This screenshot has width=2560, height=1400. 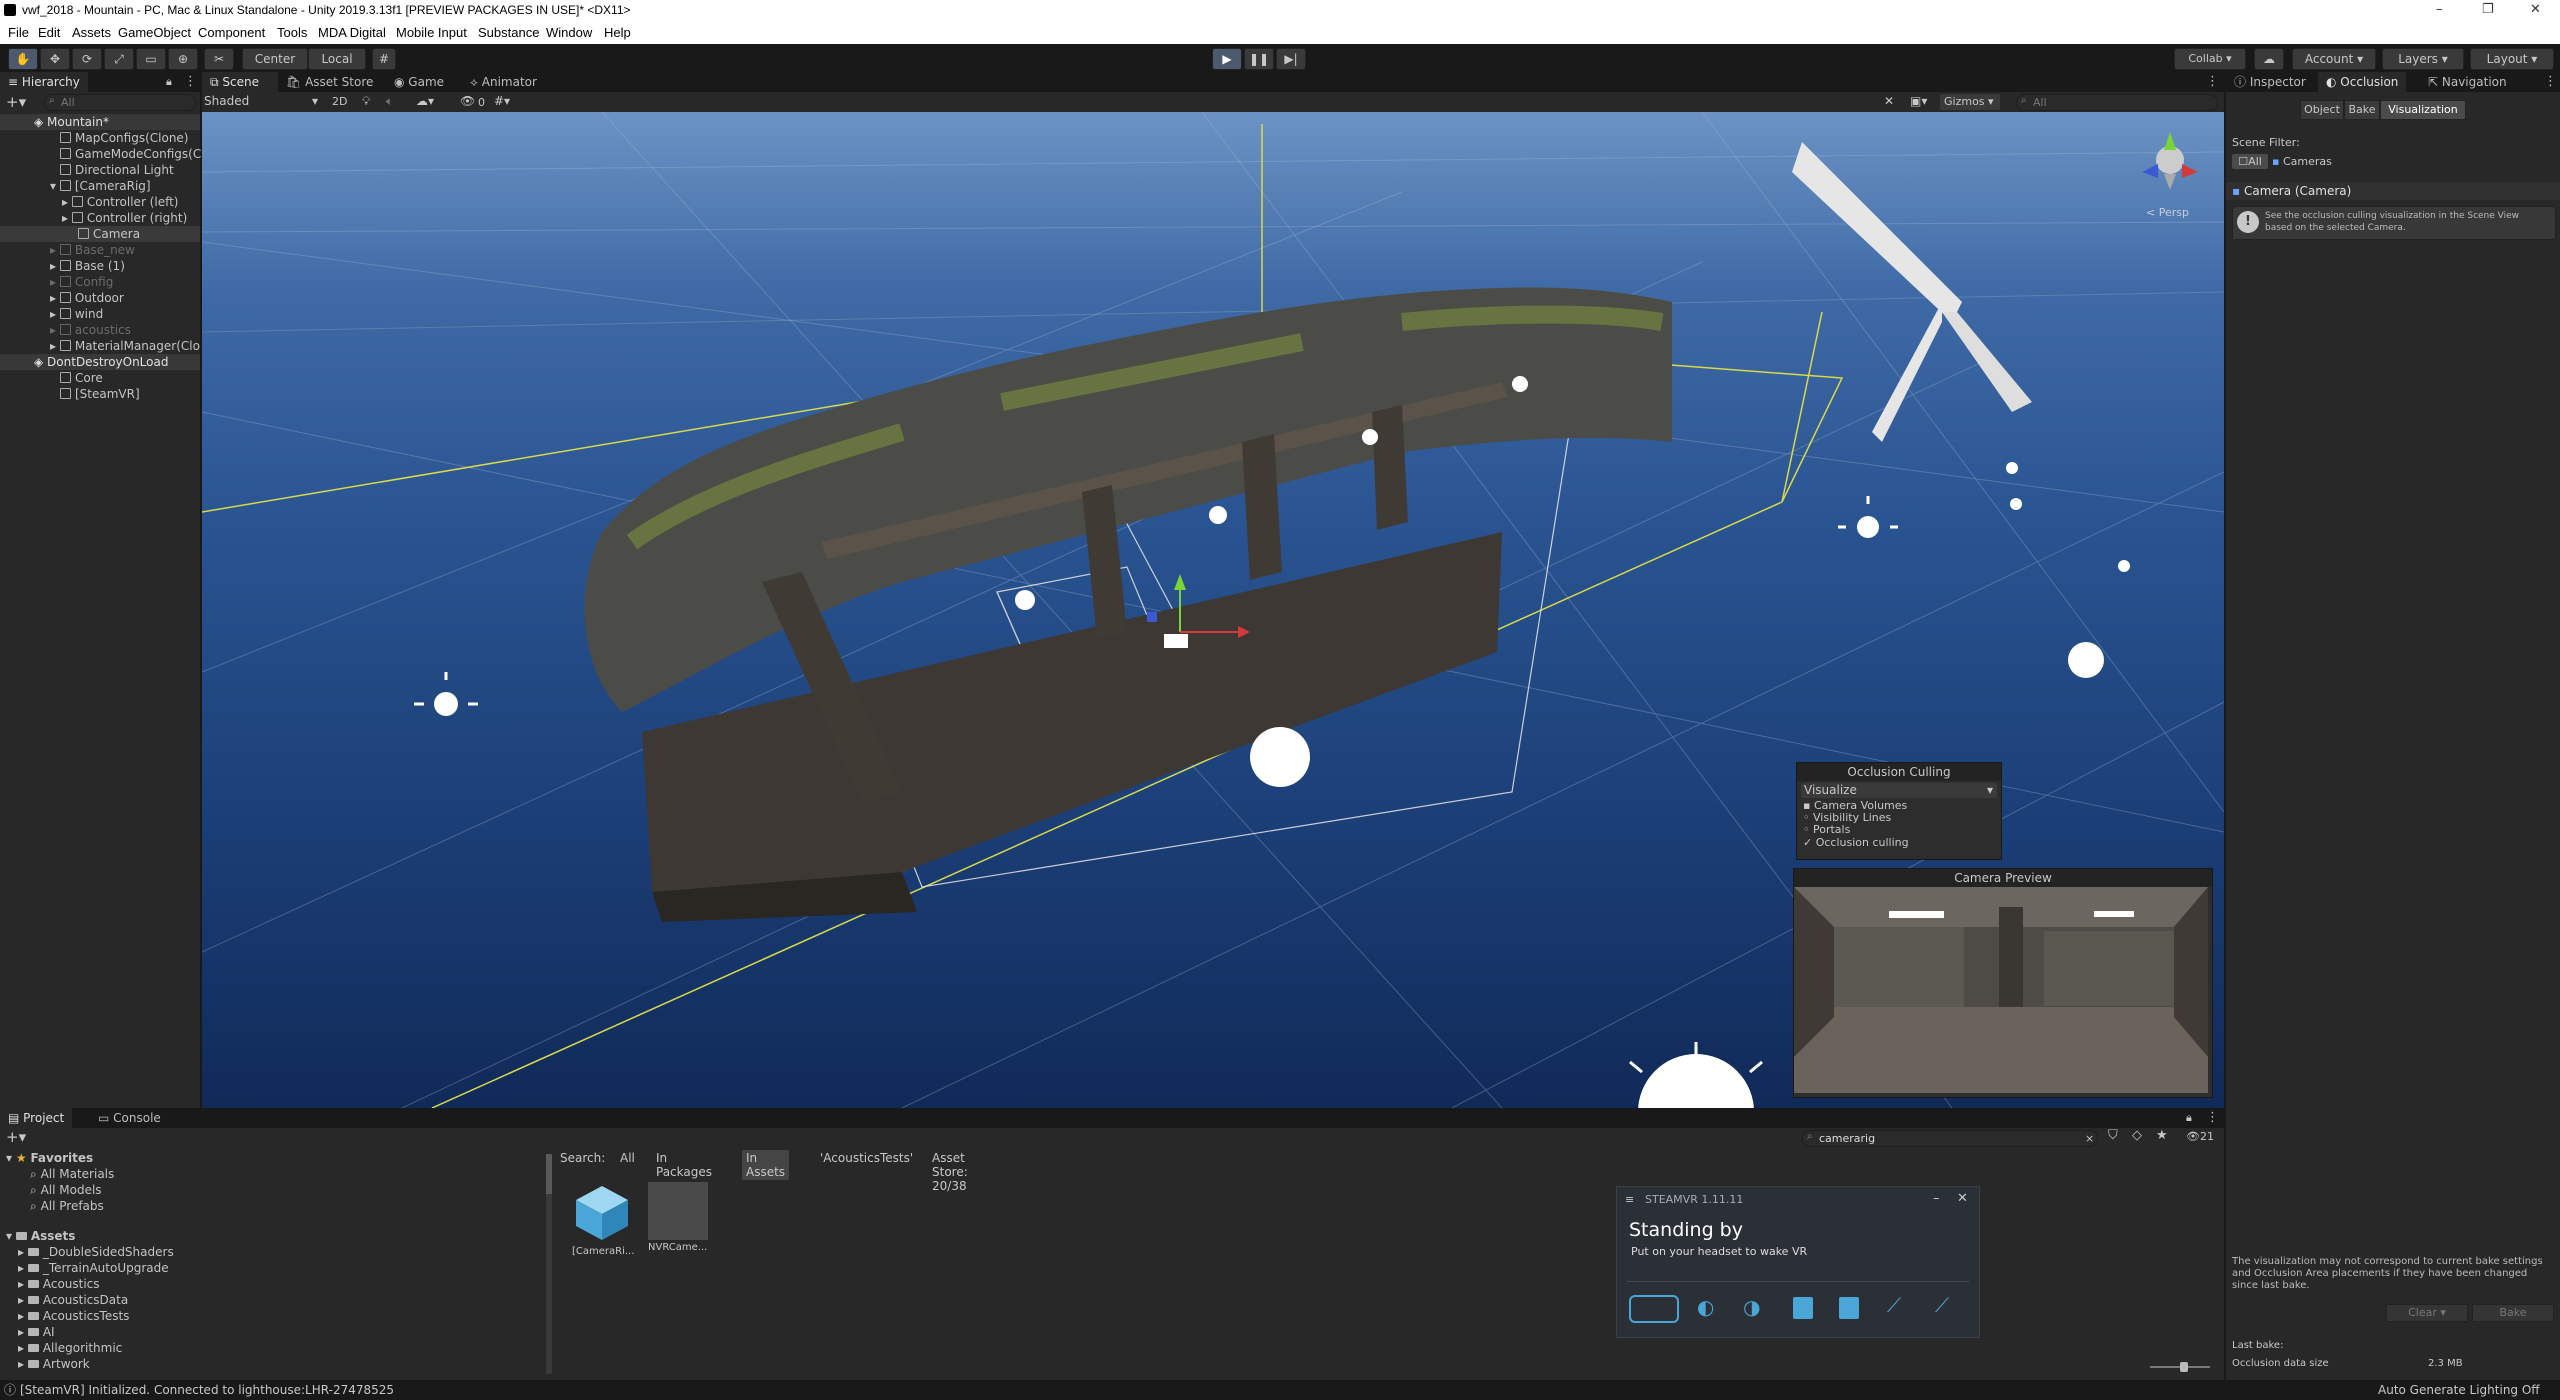 I want to click on menu-help: Help, so click(x=617, y=32).